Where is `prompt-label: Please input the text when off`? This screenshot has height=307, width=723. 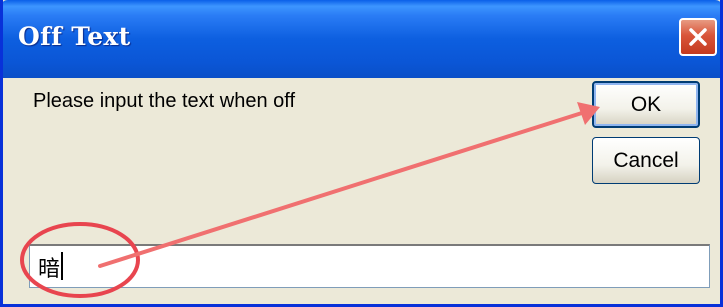 prompt-label: Please input the text when off is located at coordinates (164, 101).